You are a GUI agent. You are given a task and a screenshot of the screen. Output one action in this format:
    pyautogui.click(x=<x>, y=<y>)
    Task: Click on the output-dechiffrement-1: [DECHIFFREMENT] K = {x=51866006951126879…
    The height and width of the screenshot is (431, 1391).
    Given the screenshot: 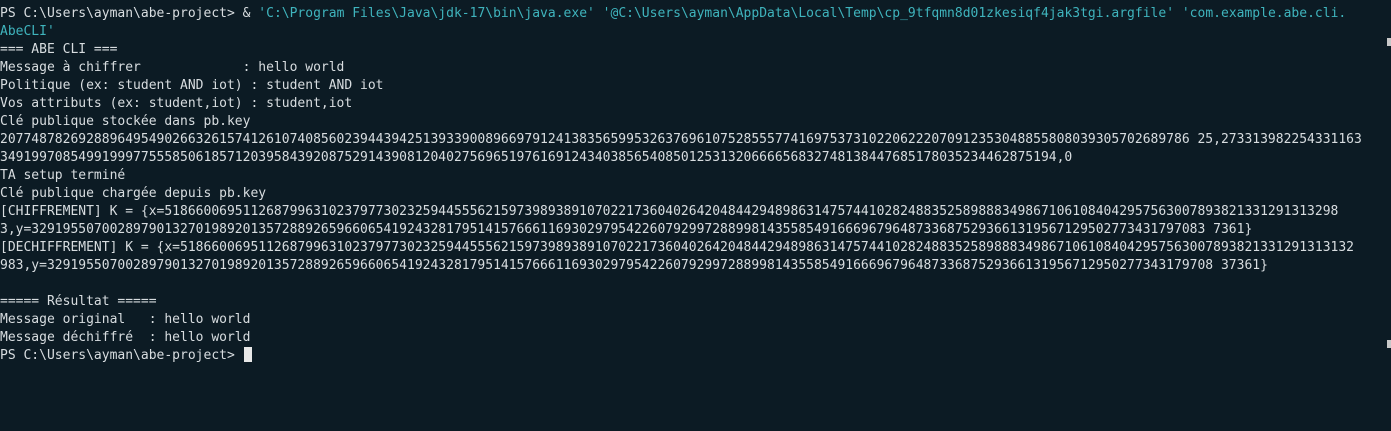 What is the action you would take?
    pyautogui.click(x=677, y=247)
    